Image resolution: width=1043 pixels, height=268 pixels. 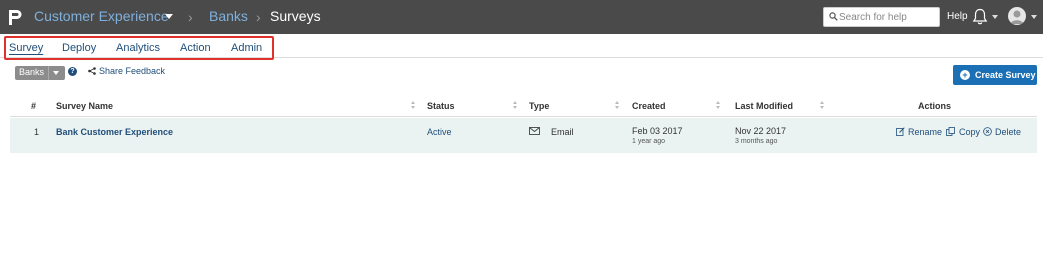 I want to click on created-date: Feb 03 2017, so click(x=657, y=131).